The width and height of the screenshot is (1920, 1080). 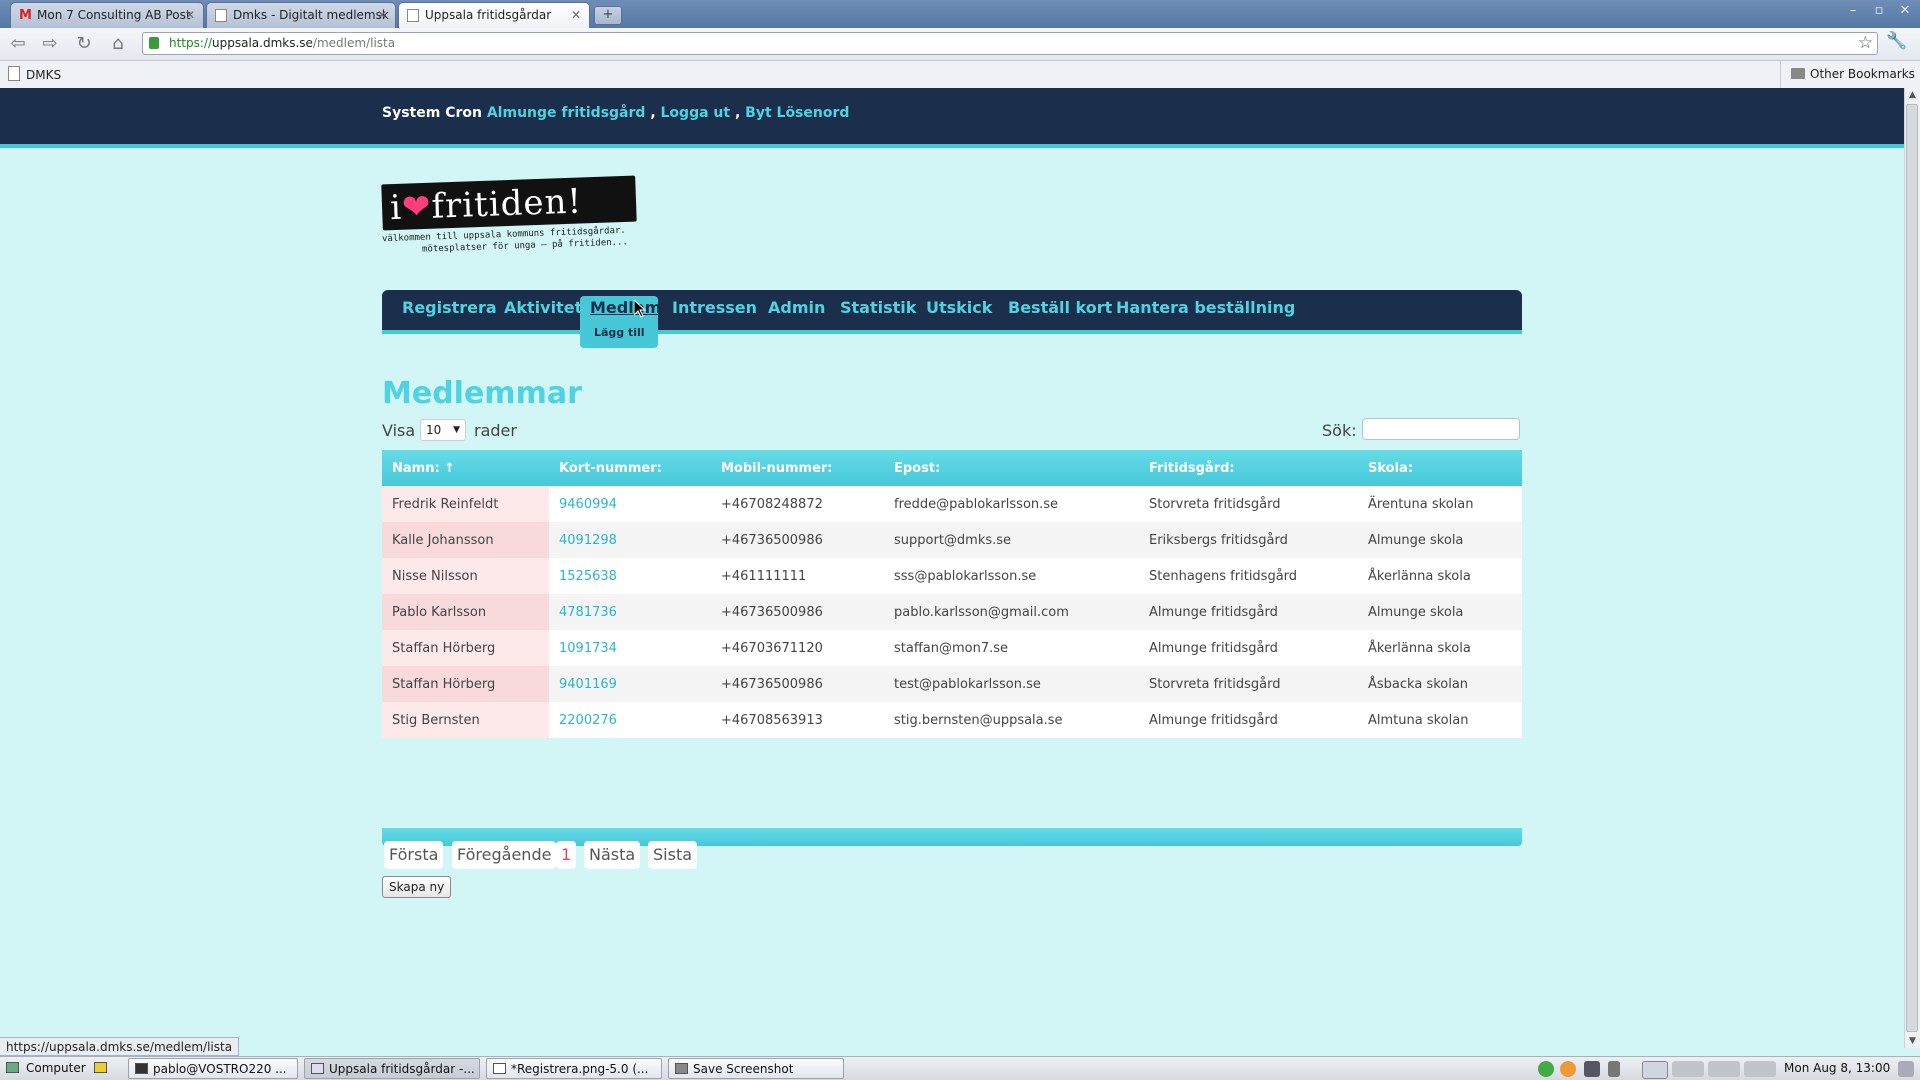 I want to click on member-email: sss@pablokarlsson.se, so click(x=1011, y=576).